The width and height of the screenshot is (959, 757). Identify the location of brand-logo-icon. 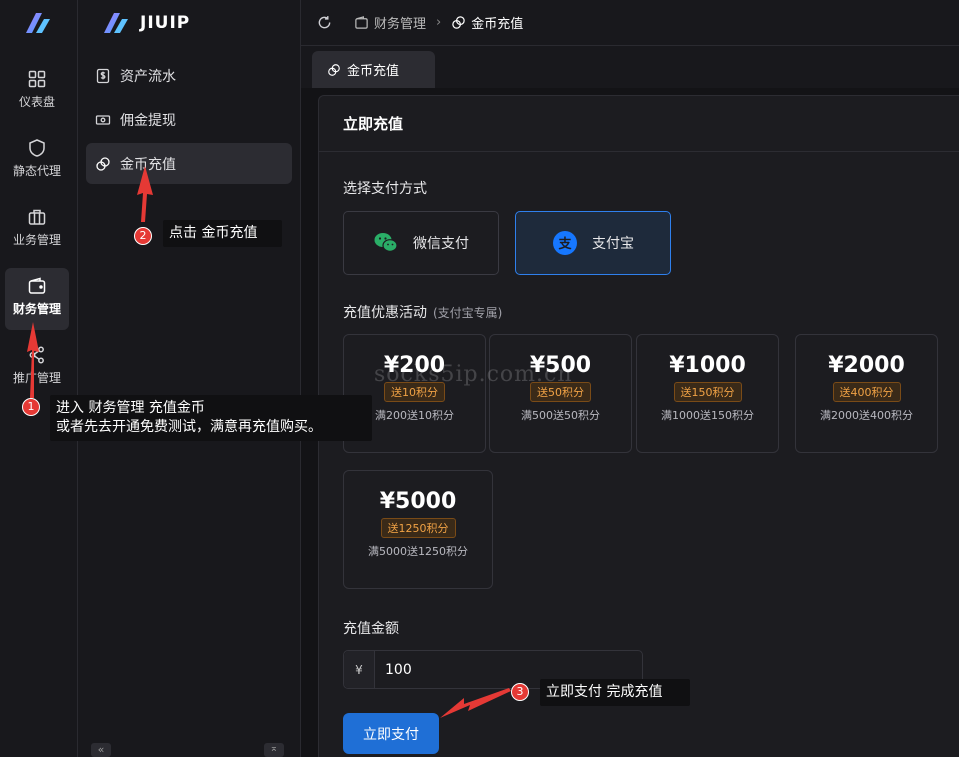
(116, 23).